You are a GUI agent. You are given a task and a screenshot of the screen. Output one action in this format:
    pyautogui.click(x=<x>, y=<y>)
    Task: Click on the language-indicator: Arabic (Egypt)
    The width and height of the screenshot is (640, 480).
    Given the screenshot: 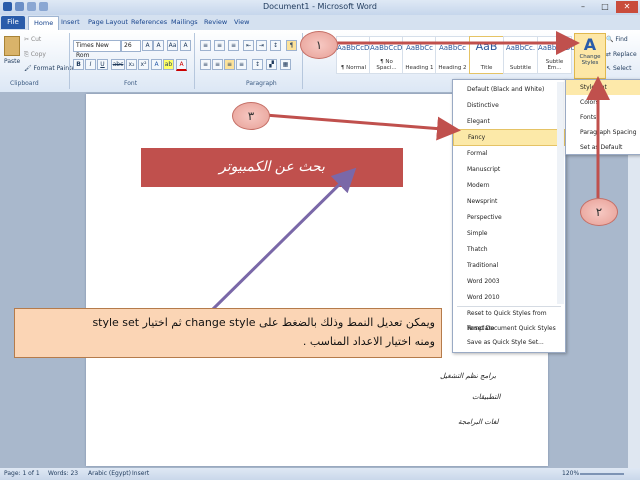 What is the action you would take?
    pyautogui.click(x=109, y=473)
    